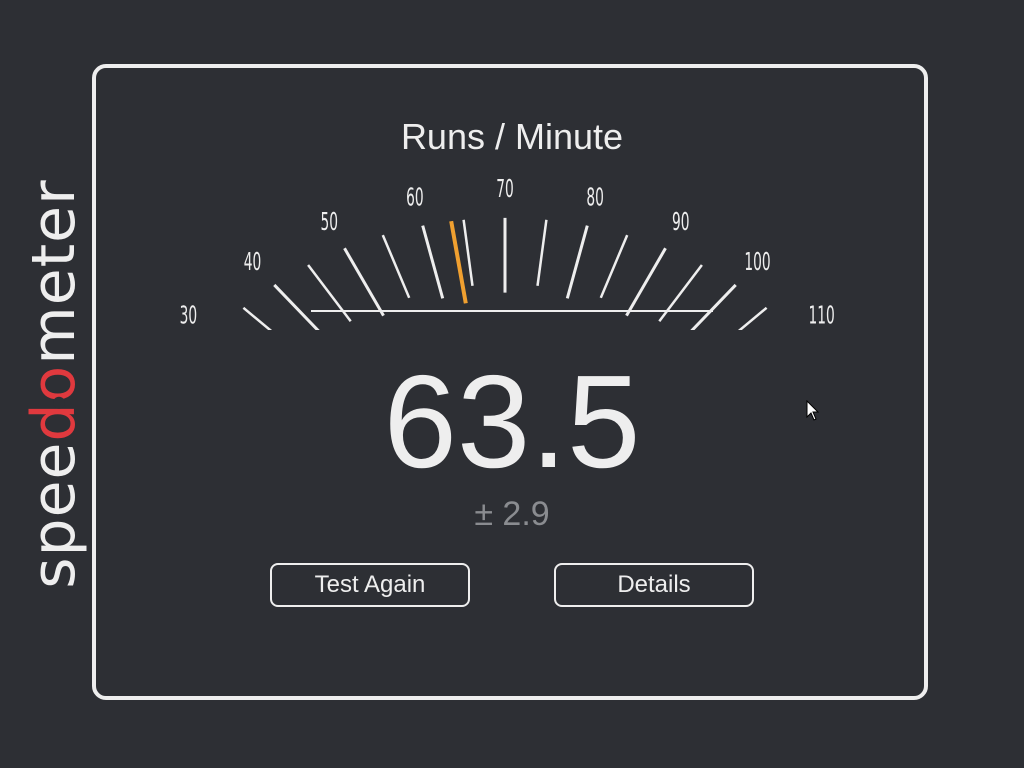 The width and height of the screenshot is (1024, 768). What do you see at coordinates (329, 222) in the screenshot?
I see `gauge-label: 50` at bounding box center [329, 222].